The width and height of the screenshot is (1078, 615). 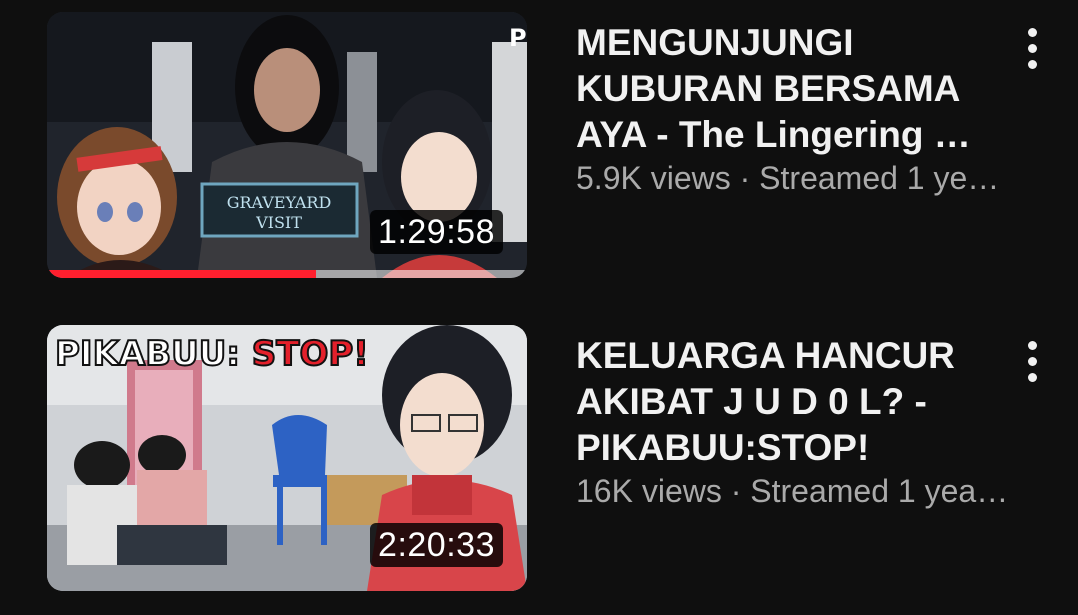 I want to click on view-count: 5.9K views, so click(x=653, y=178).